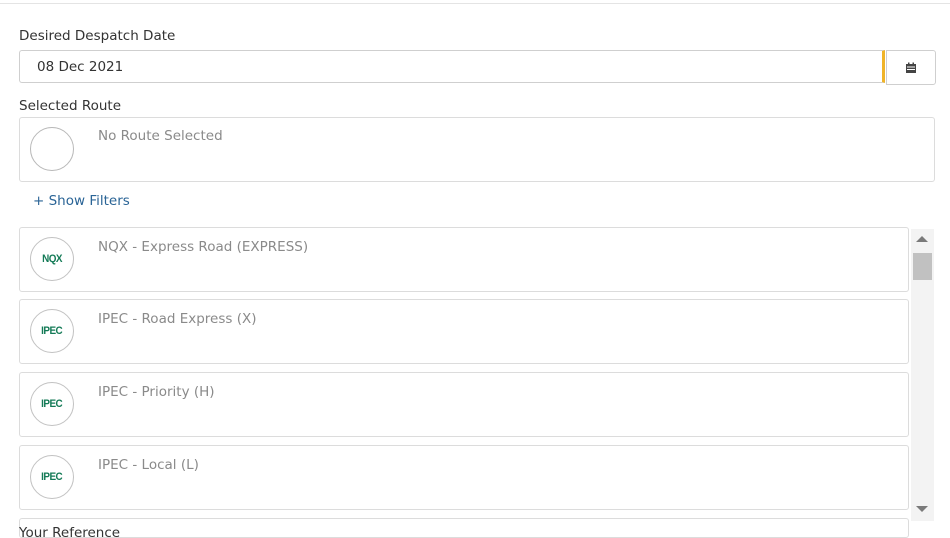 This screenshot has width=950, height=538. Describe the element at coordinates (160, 136) in the screenshot. I see `selected-route-text: No Route Selected` at that location.